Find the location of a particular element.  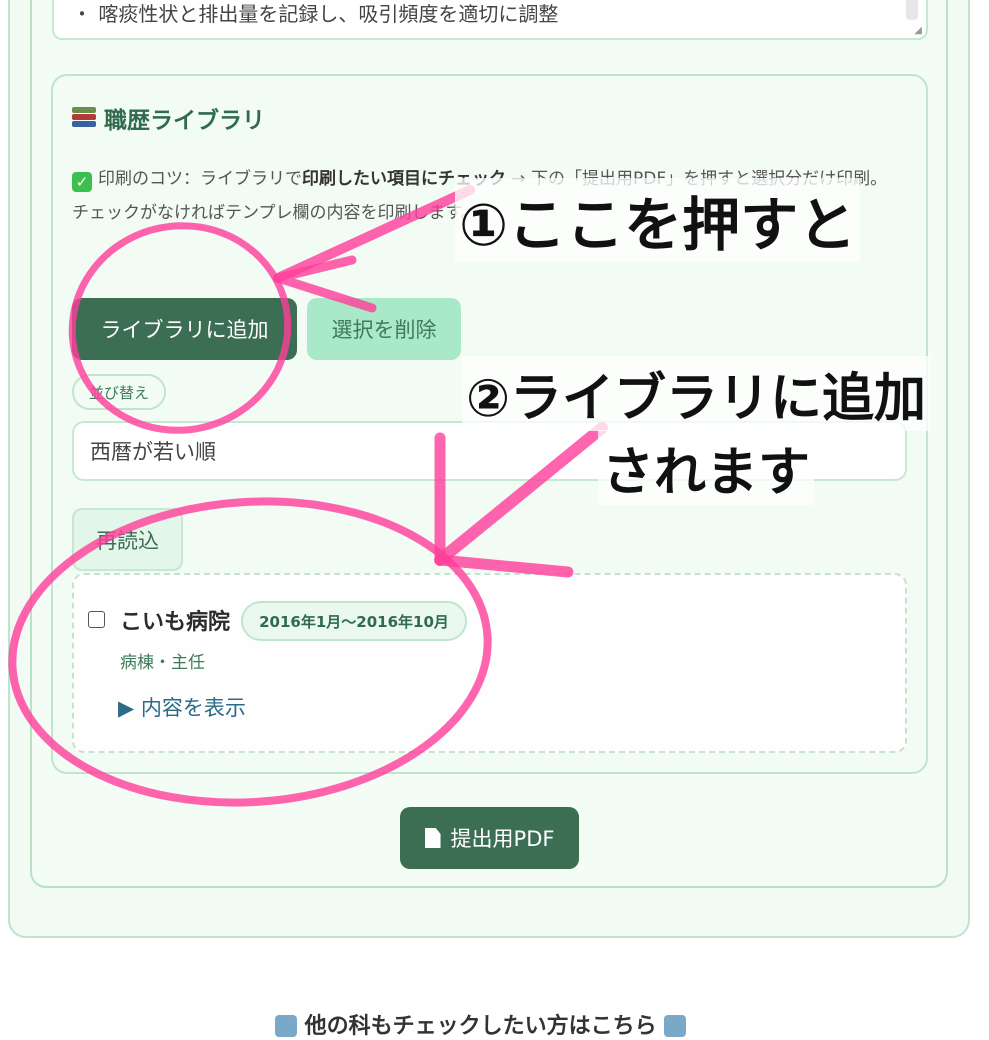

other-dept-text: 他の科もチェックしたい方はこちら is located at coordinates (480, 1026).